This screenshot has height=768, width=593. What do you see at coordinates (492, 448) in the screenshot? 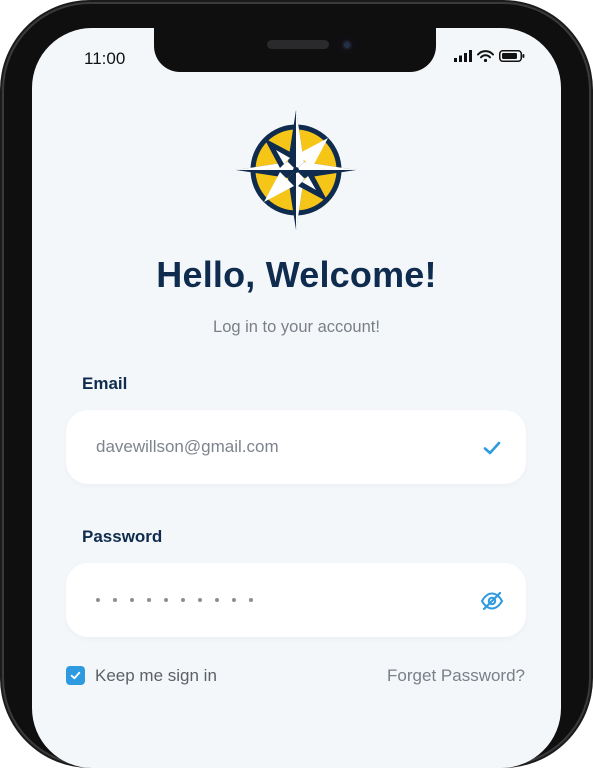
I see `checkmark-icon` at bounding box center [492, 448].